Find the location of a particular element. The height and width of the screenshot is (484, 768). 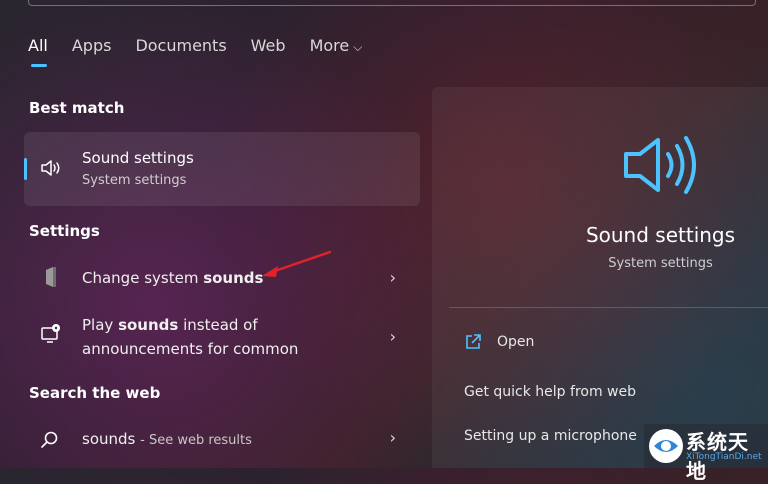

best-match-sound-settings: Sound settings System settings is located at coordinates (222, 169).